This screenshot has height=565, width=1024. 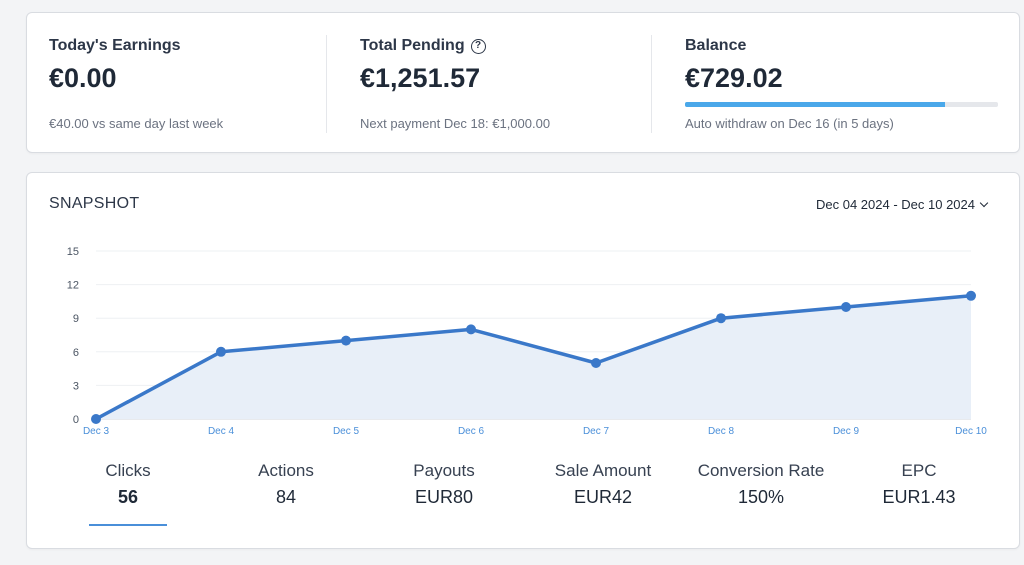 What do you see at coordinates (128, 470) in the screenshot?
I see `metric-label: Clicks` at bounding box center [128, 470].